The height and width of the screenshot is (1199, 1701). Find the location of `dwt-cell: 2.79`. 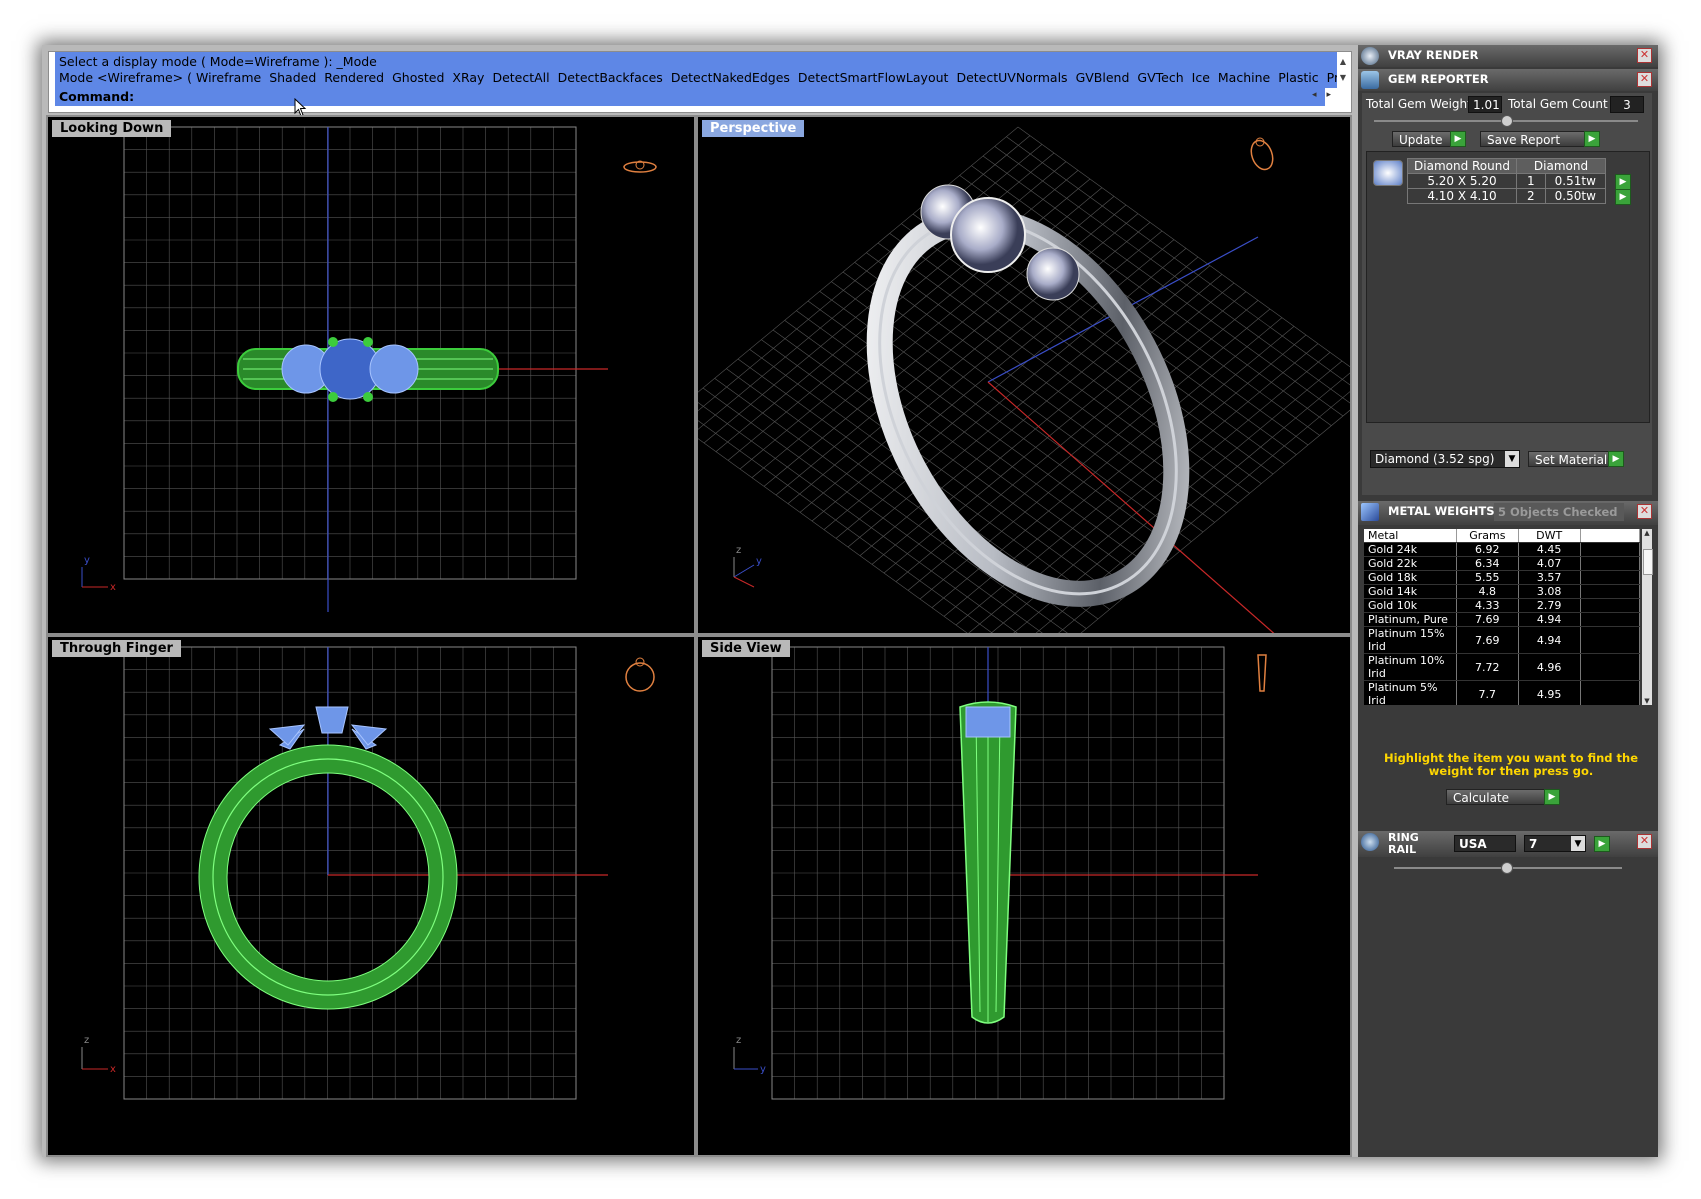

dwt-cell: 2.79 is located at coordinates (1549, 605).